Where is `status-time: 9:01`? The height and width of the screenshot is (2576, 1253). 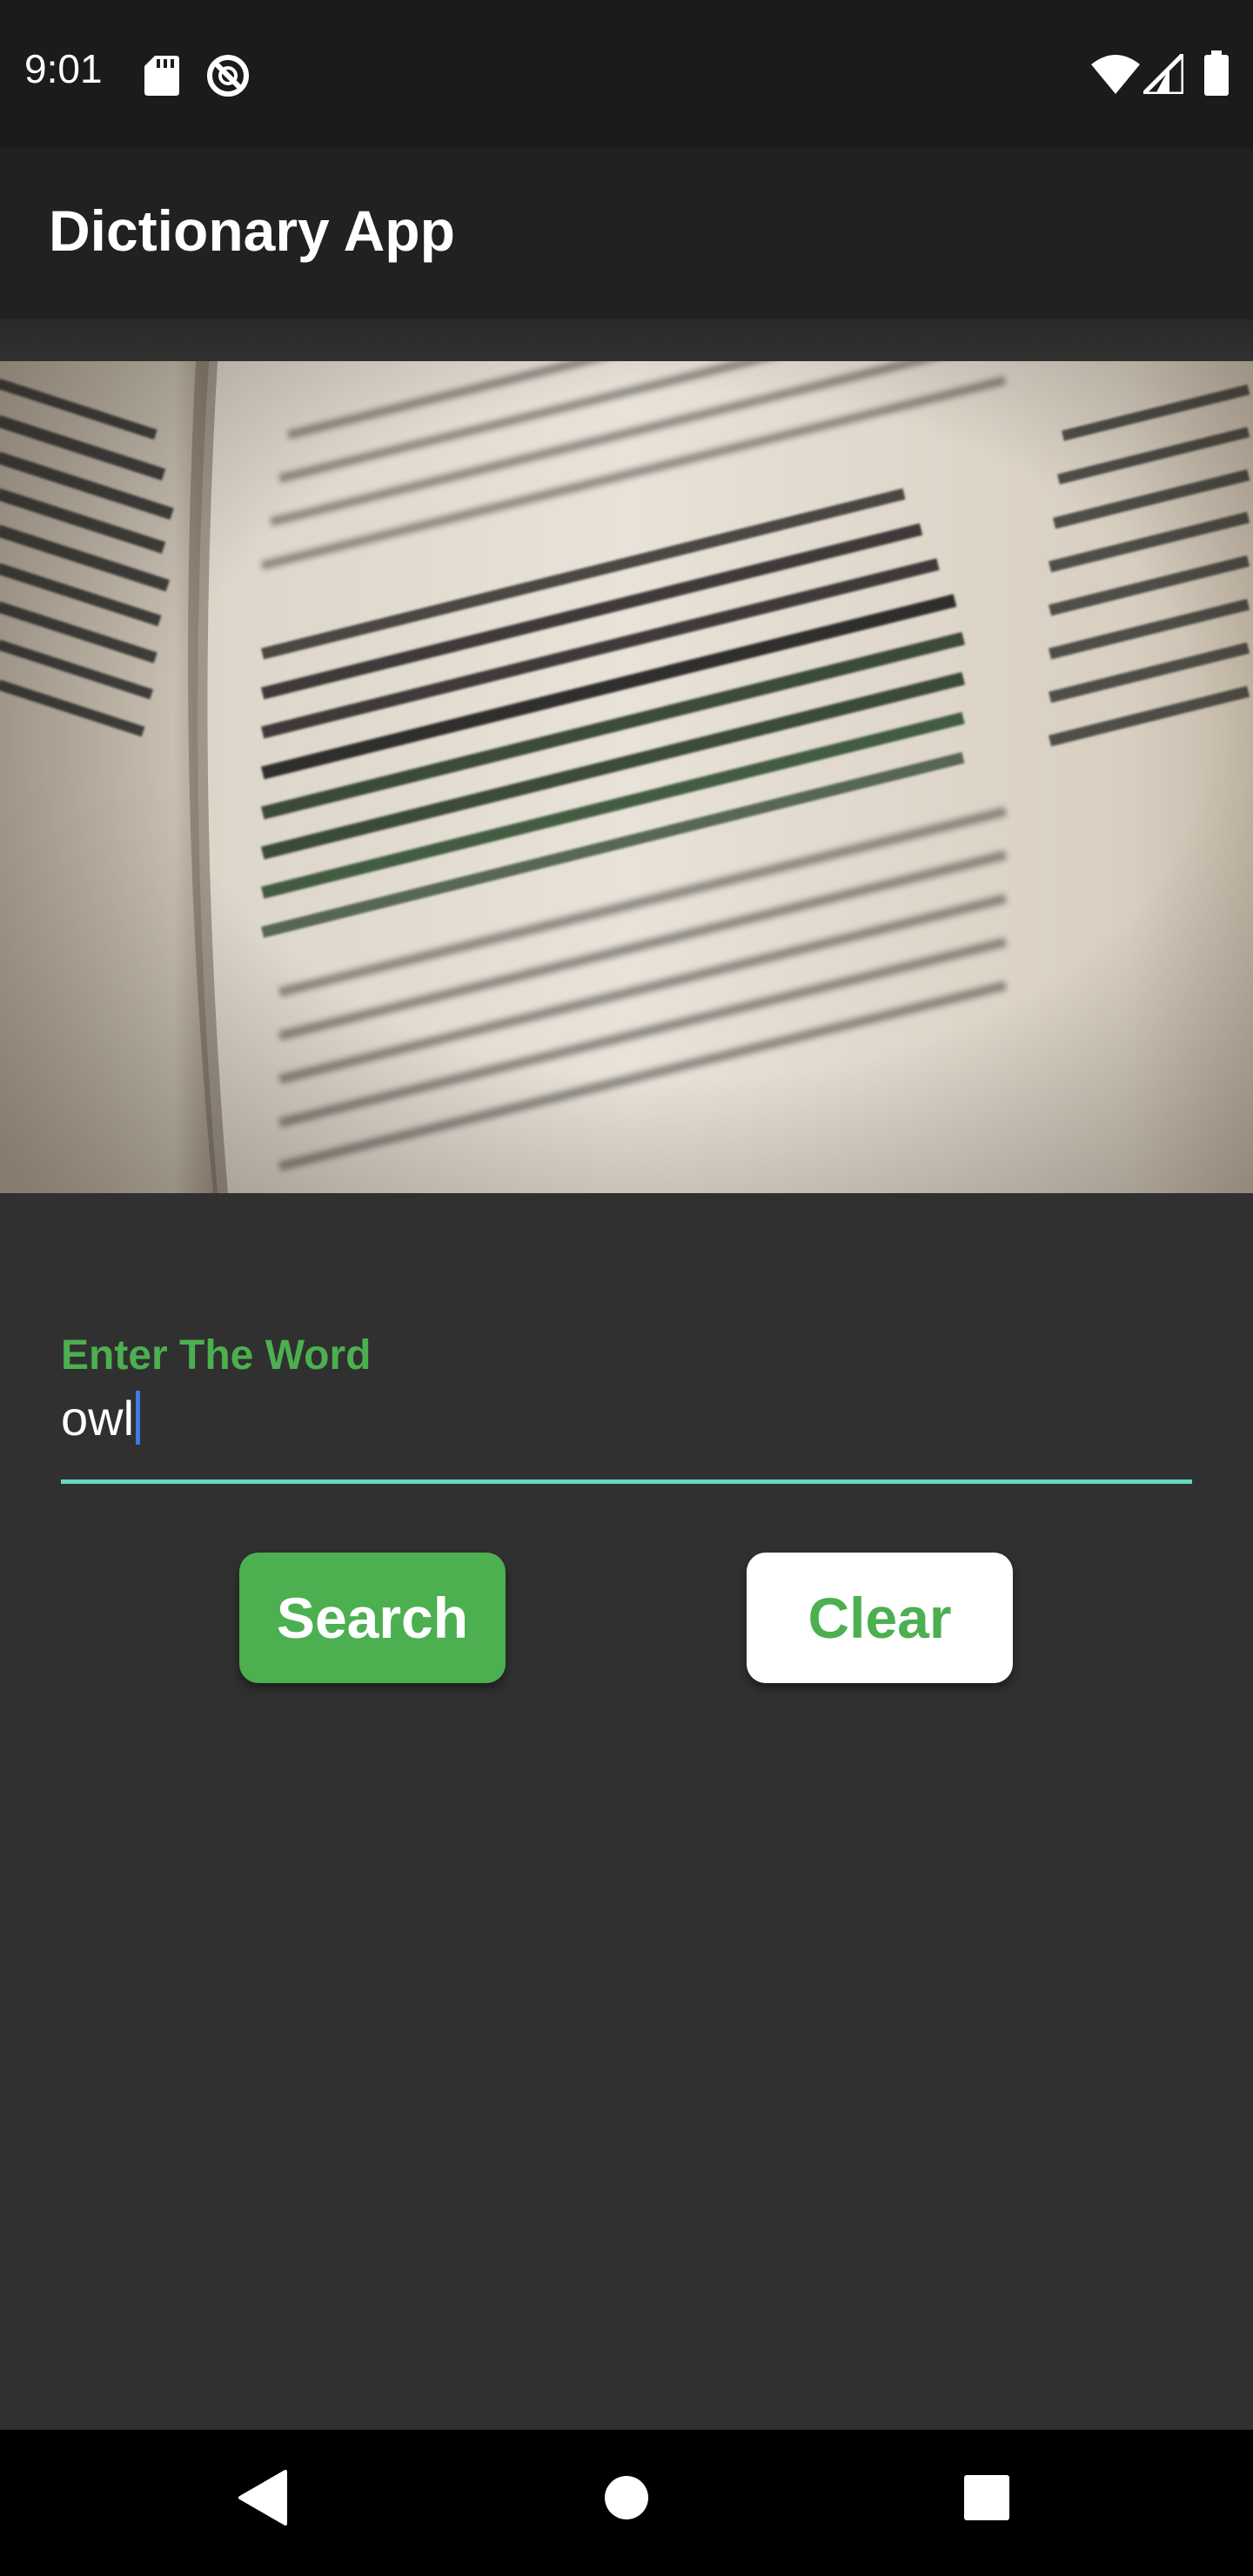
status-time: 9:01 is located at coordinates (63, 68).